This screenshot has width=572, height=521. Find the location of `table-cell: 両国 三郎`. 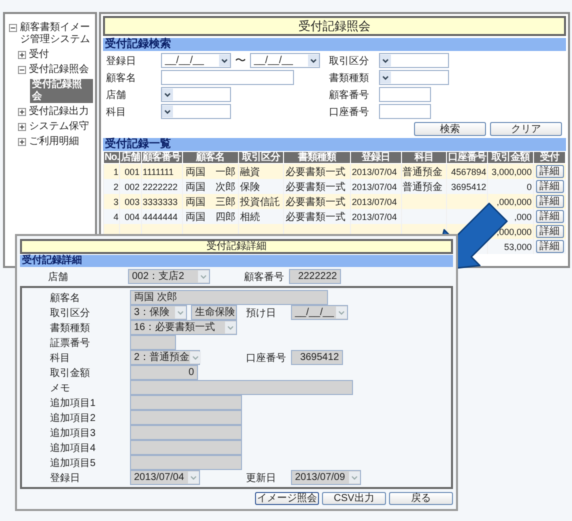

table-cell: 両国 三郎 is located at coordinates (210, 202).